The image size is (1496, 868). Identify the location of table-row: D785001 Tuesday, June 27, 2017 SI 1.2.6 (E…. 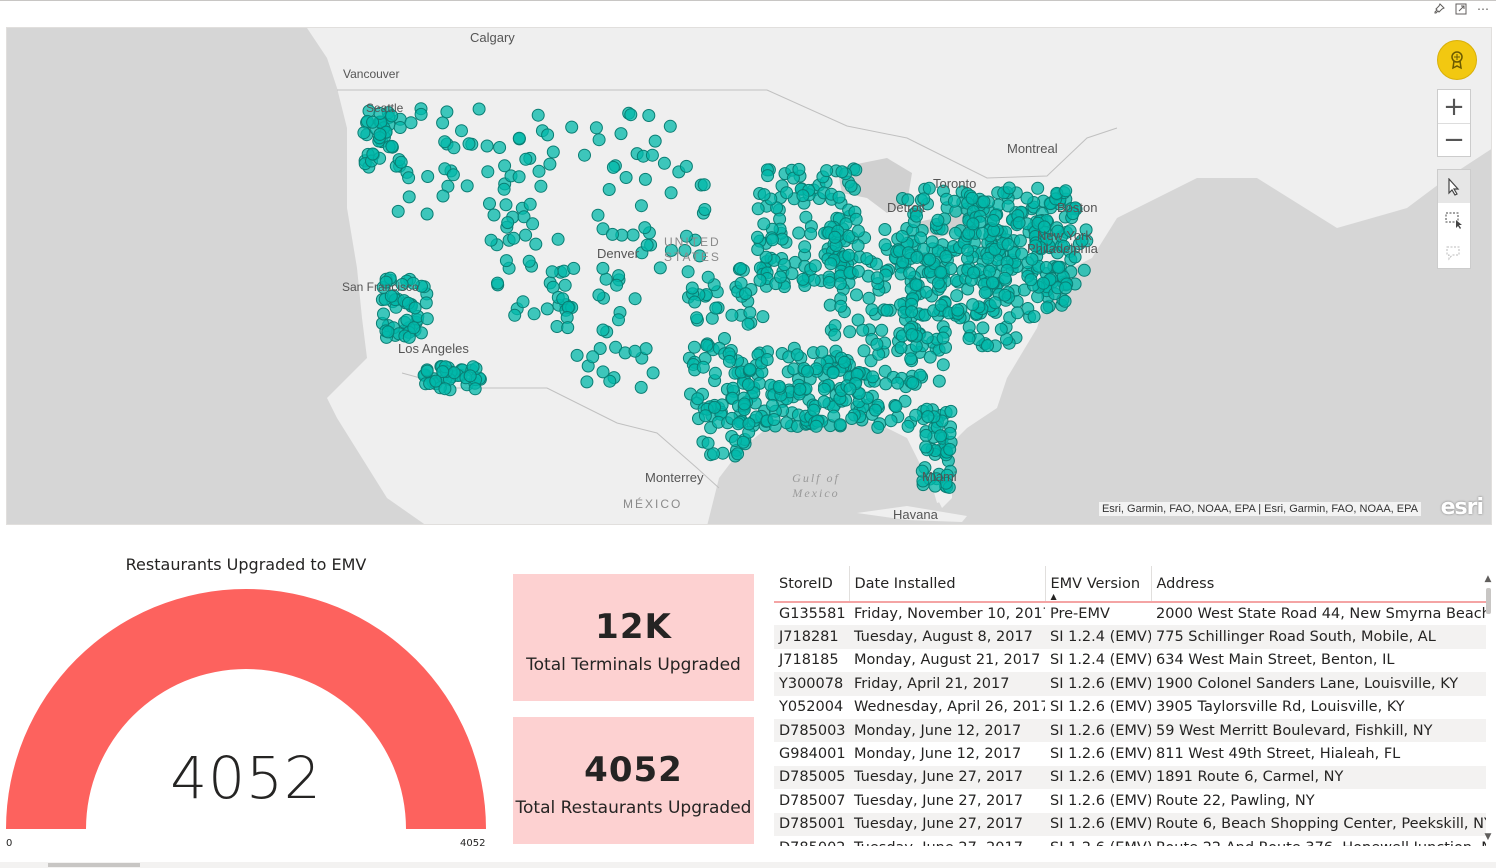
(1130, 824).